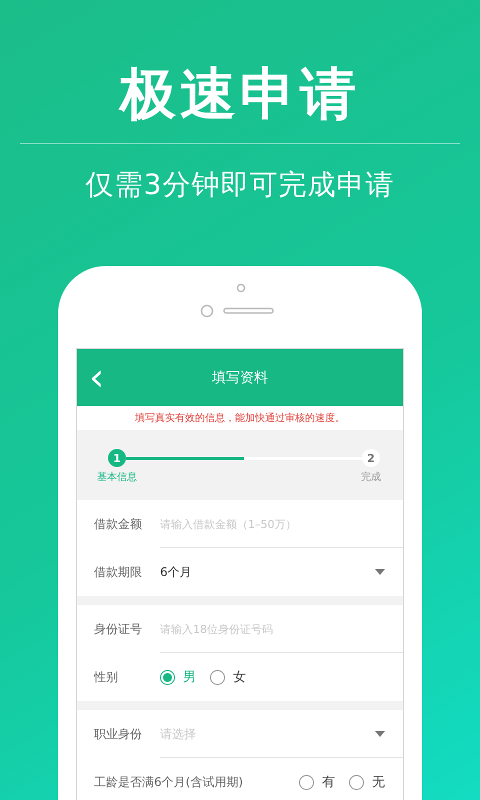 The image size is (480, 800). What do you see at coordinates (118, 629) in the screenshot?
I see `field-label: 身份证号` at bounding box center [118, 629].